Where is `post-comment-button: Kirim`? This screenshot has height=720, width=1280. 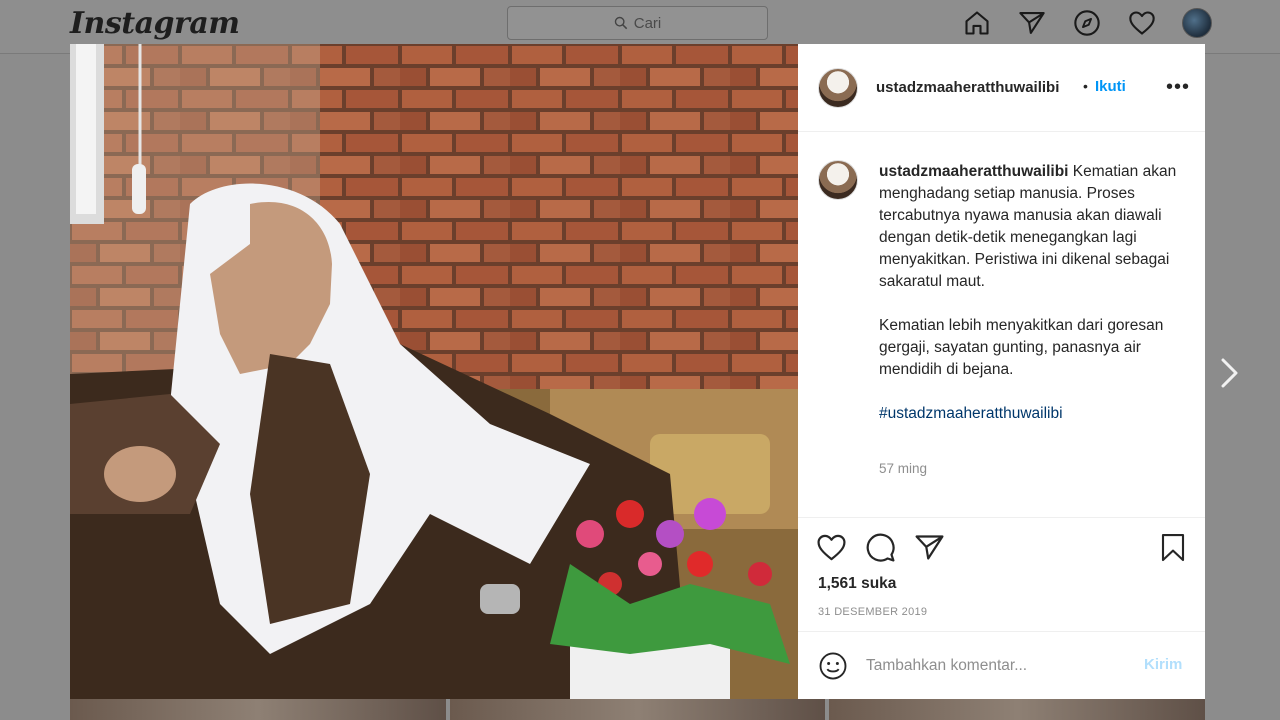
post-comment-button: Kirim is located at coordinates (1163, 664).